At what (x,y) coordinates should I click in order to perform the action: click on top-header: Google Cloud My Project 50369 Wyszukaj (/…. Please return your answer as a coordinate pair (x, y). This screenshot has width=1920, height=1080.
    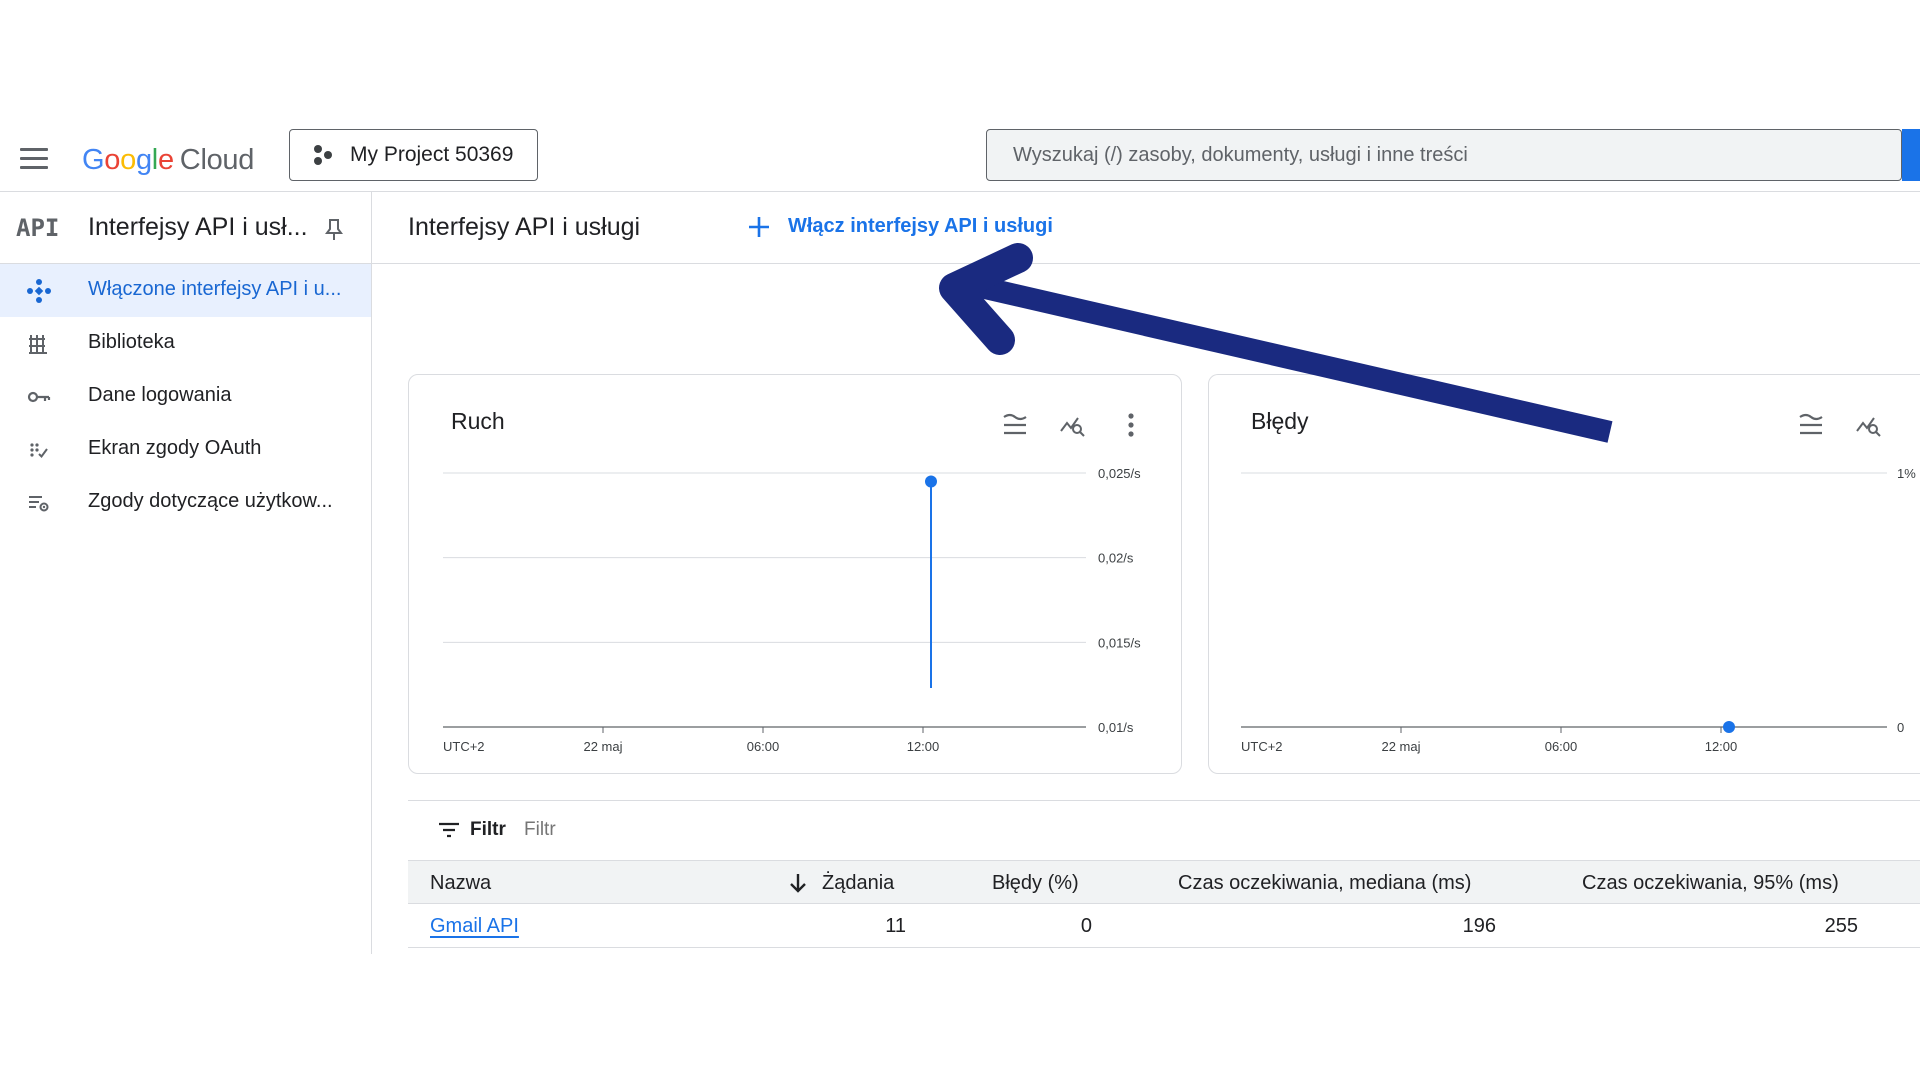
    Looking at the image, I should click on (960, 160).